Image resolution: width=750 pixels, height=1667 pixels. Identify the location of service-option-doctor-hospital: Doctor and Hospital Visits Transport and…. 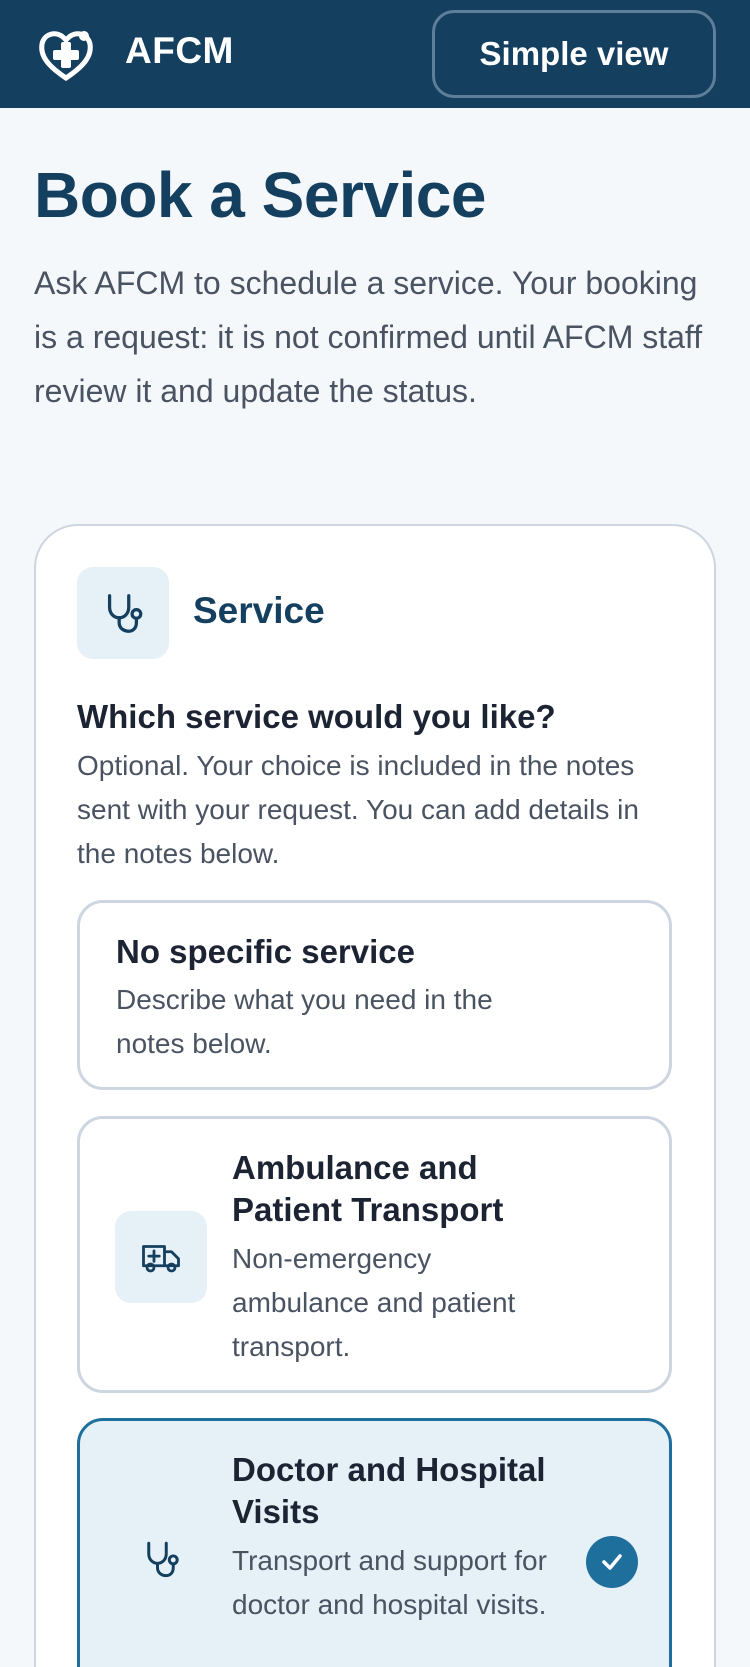
(374, 1542).